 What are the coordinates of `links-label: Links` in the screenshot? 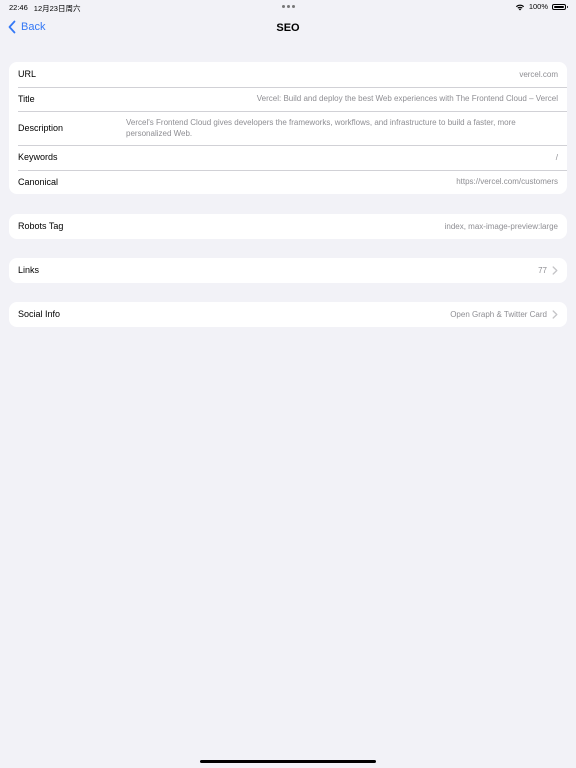 It's located at (29, 270).